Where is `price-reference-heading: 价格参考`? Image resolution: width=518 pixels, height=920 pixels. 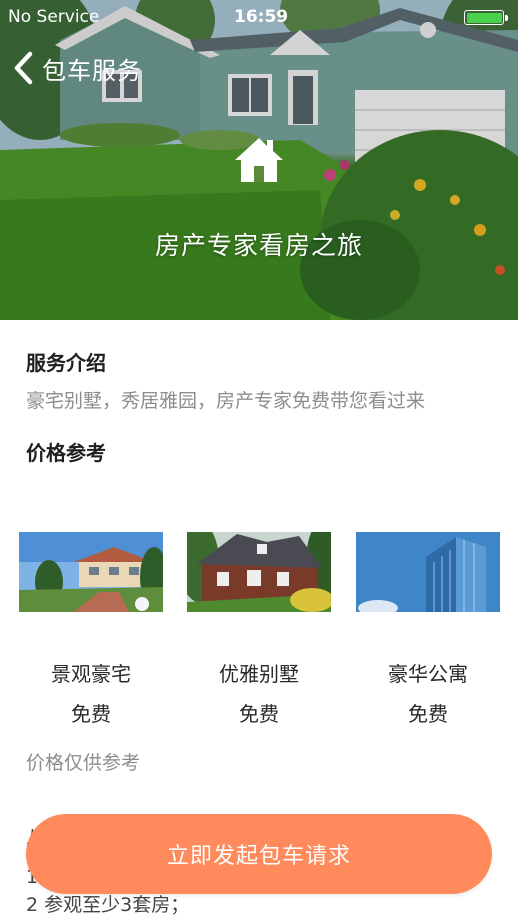 price-reference-heading: 价格参考 is located at coordinates (66, 453).